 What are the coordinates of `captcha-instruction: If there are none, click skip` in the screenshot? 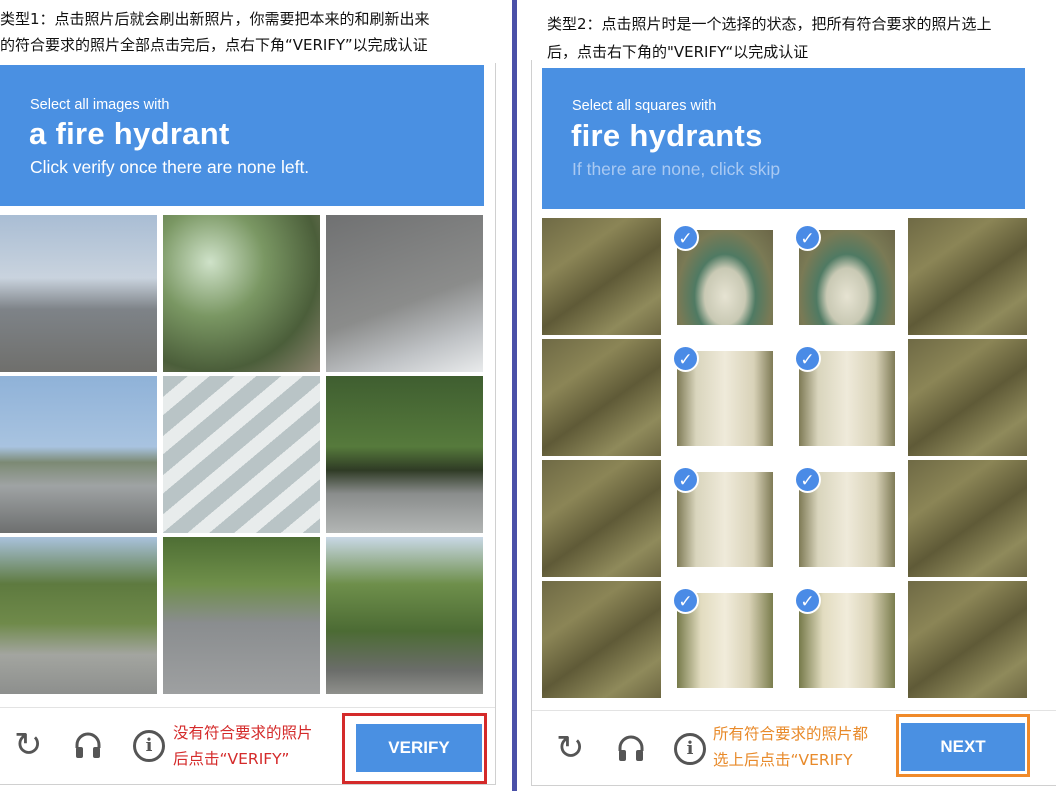 It's located at (676, 169).